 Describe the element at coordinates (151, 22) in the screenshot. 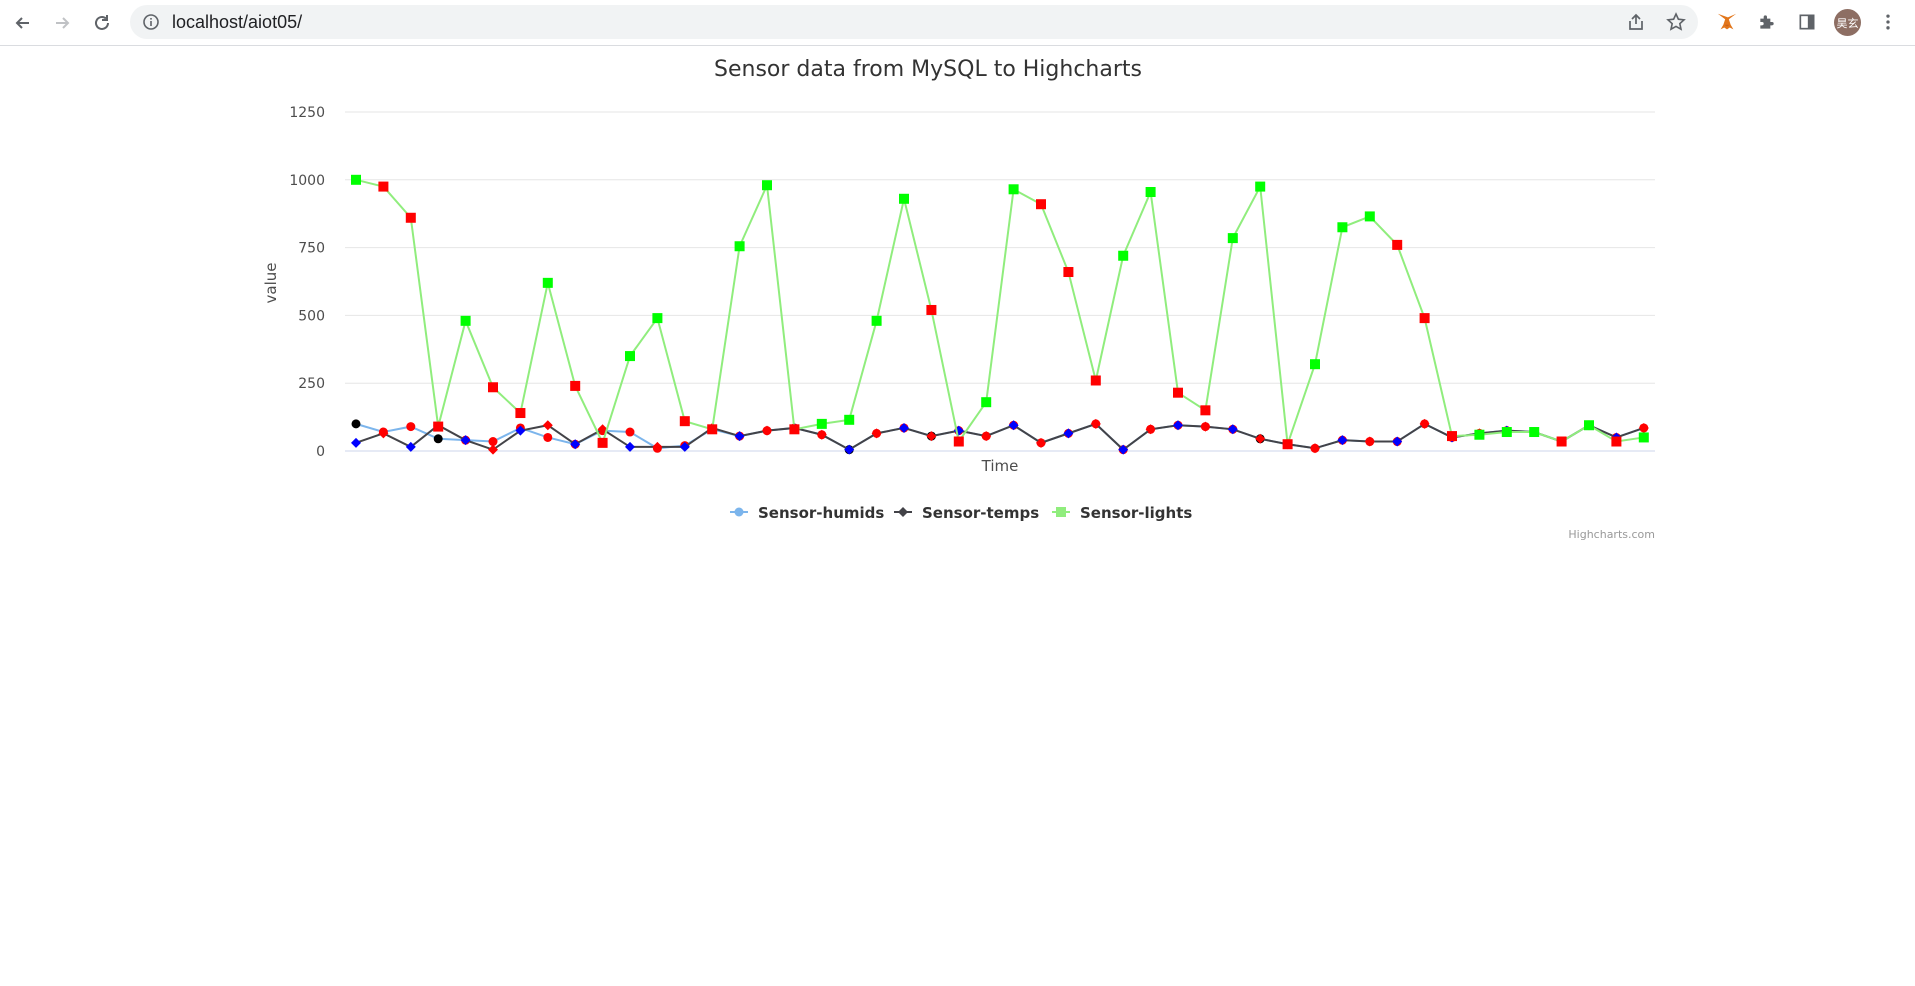

I see `info-icon` at that location.